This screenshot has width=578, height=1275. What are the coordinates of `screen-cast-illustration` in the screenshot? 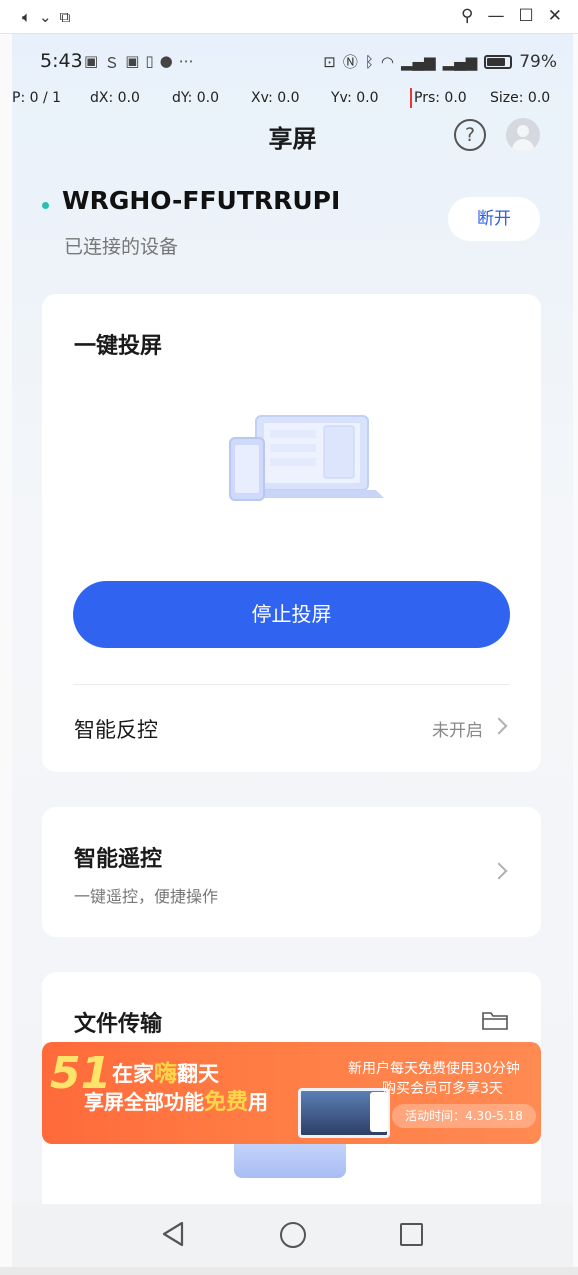 It's located at (306, 458).